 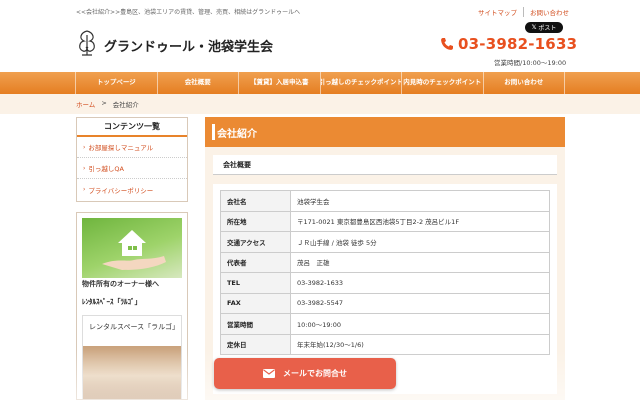 I want to click on sidebar-item-label: 引っ越しQA, so click(x=106, y=169).